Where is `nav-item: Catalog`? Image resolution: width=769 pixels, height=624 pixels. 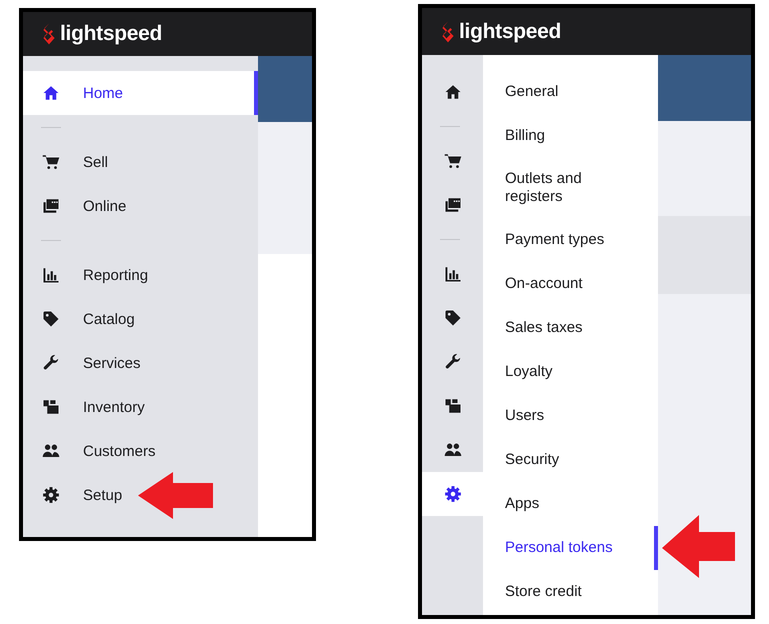
nav-item: Catalog is located at coordinates (140, 319).